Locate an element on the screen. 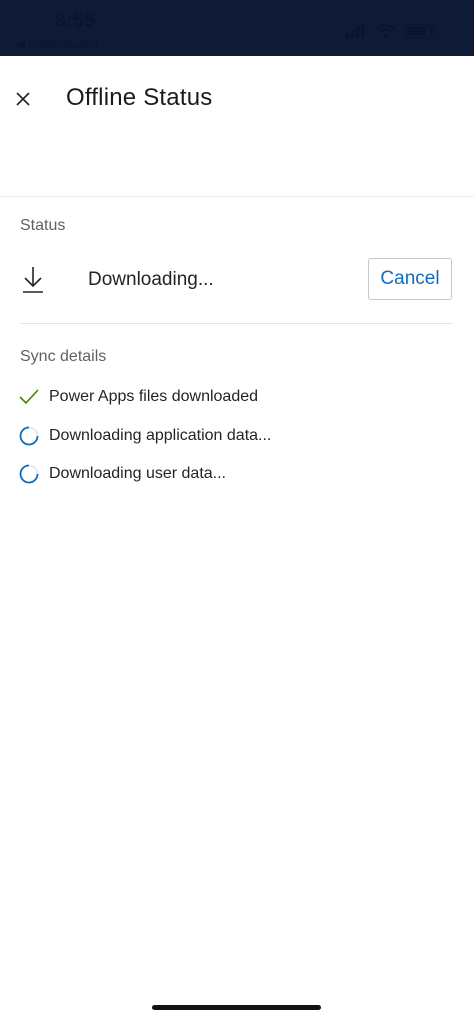 The height and width of the screenshot is (1023, 474). back-to-app-link: ◀ Authenticator is located at coordinates (57, 44).